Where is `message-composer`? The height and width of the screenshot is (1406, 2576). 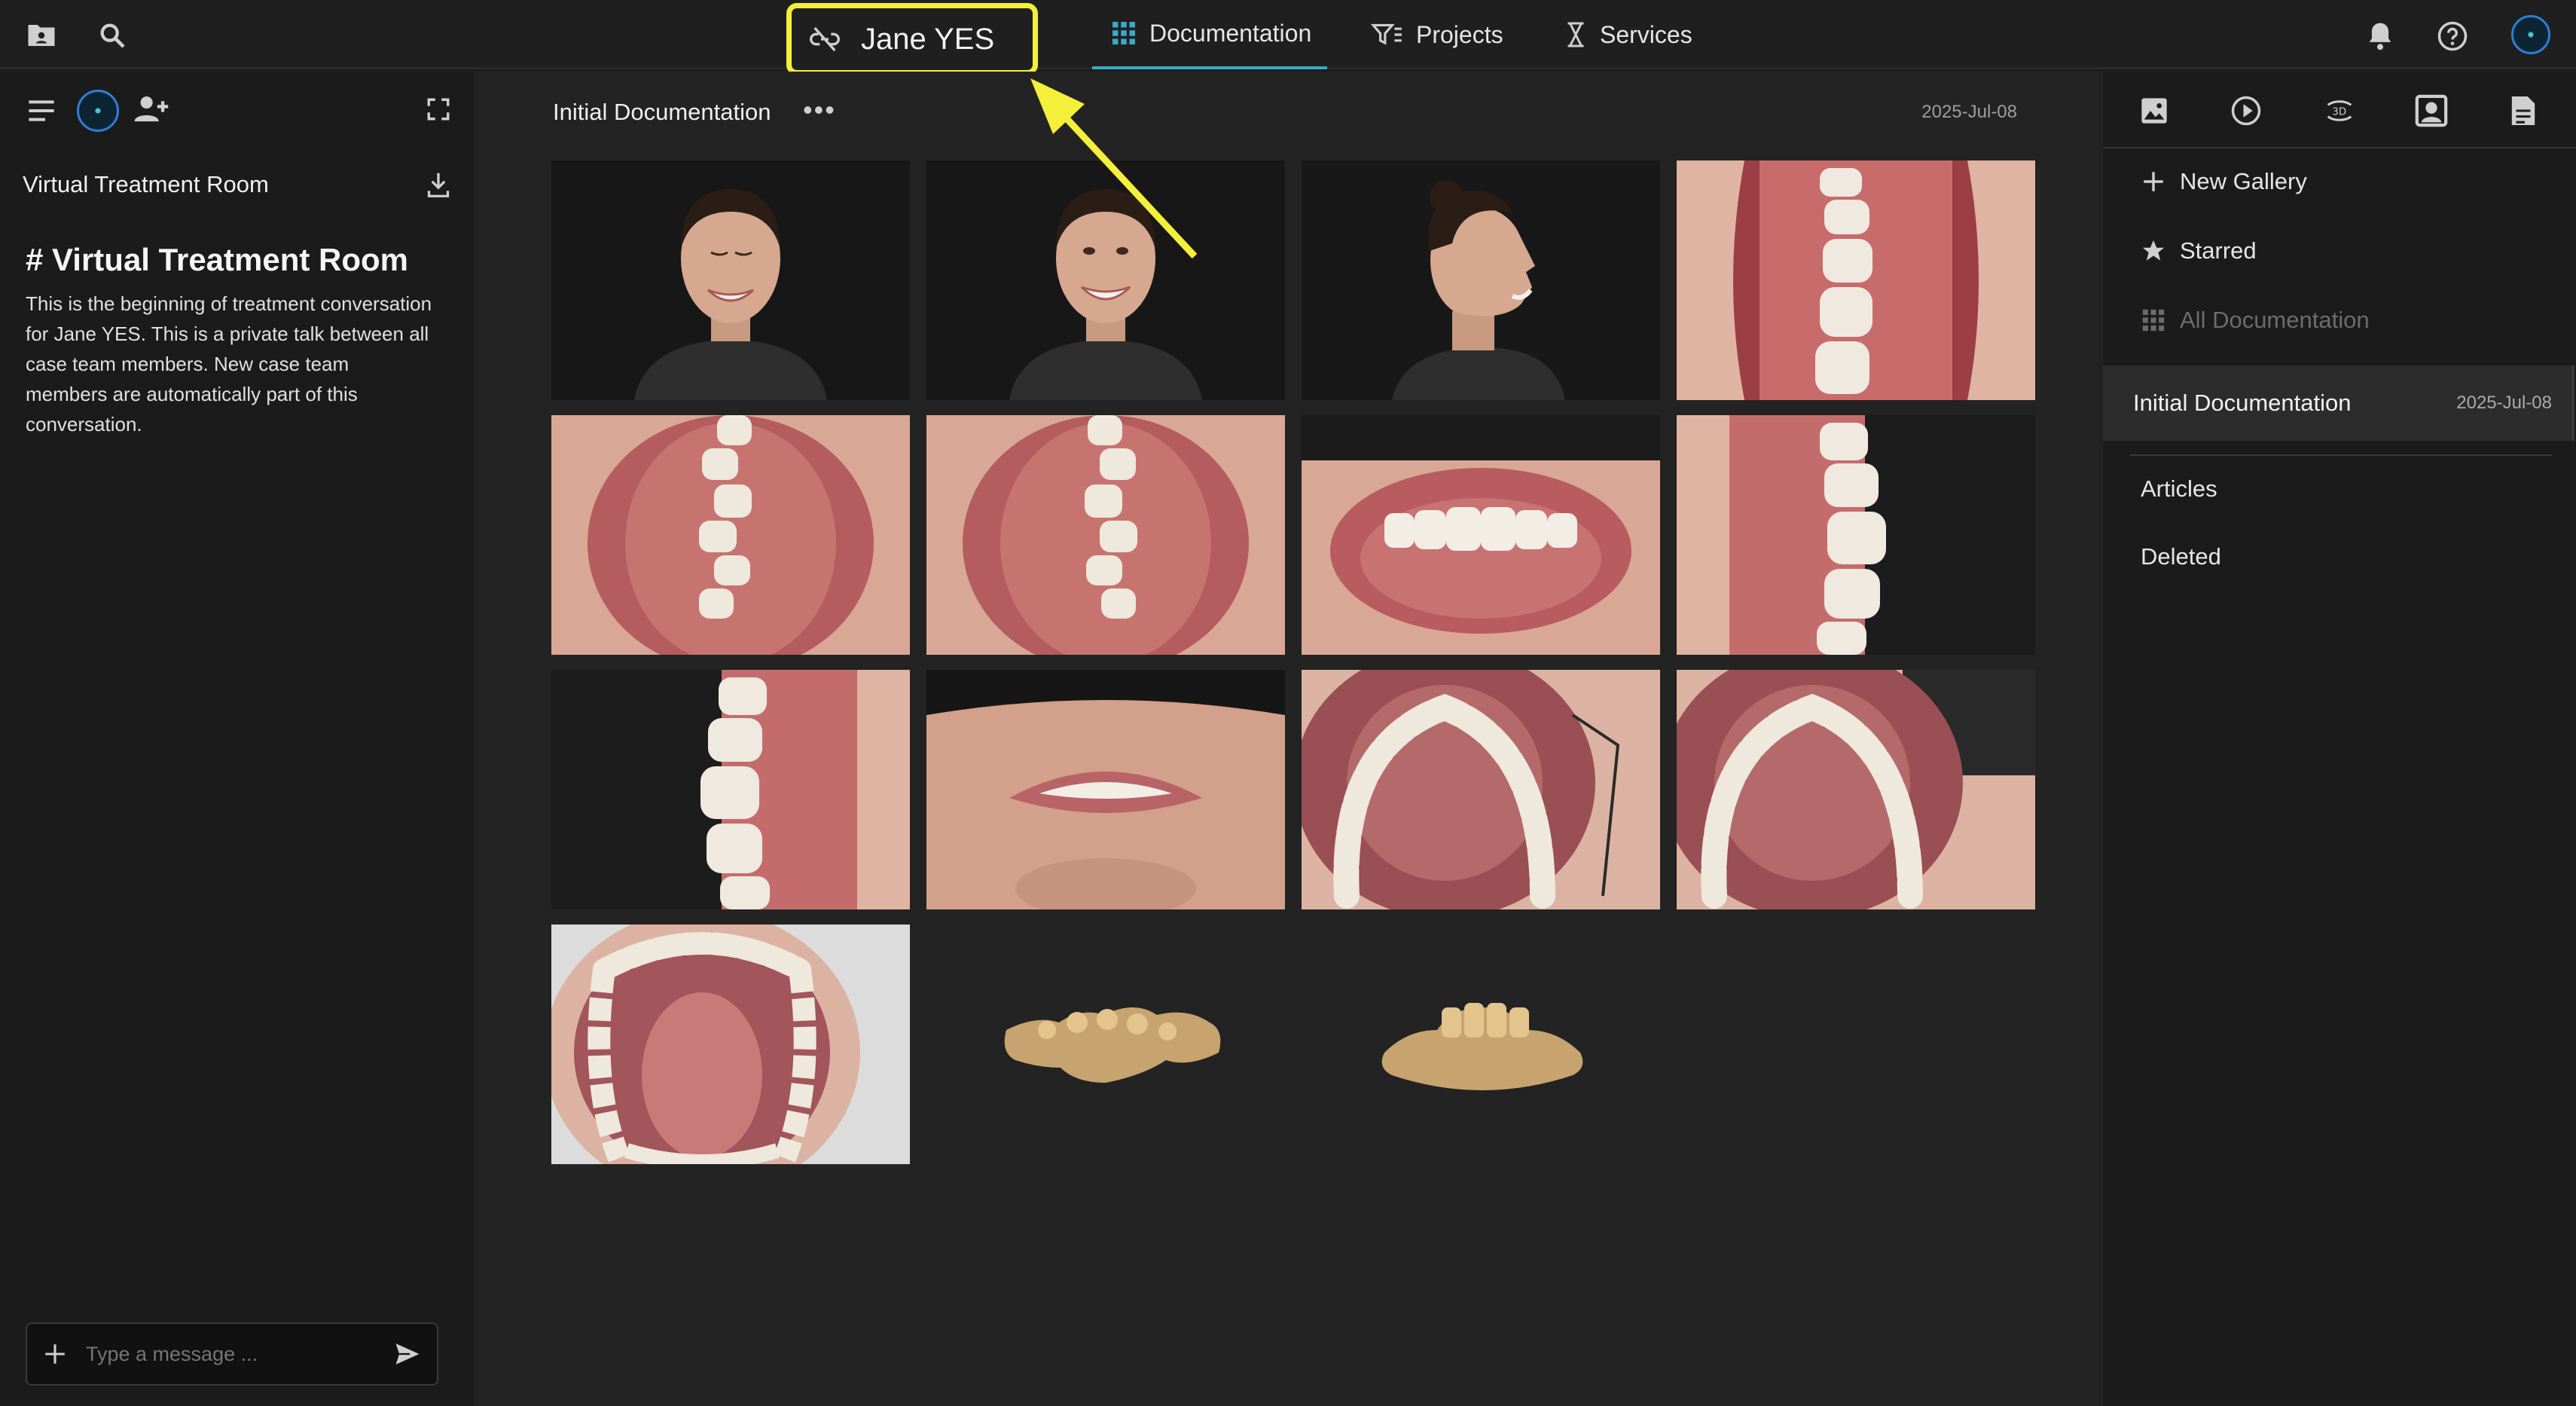 message-composer is located at coordinates (232, 1354).